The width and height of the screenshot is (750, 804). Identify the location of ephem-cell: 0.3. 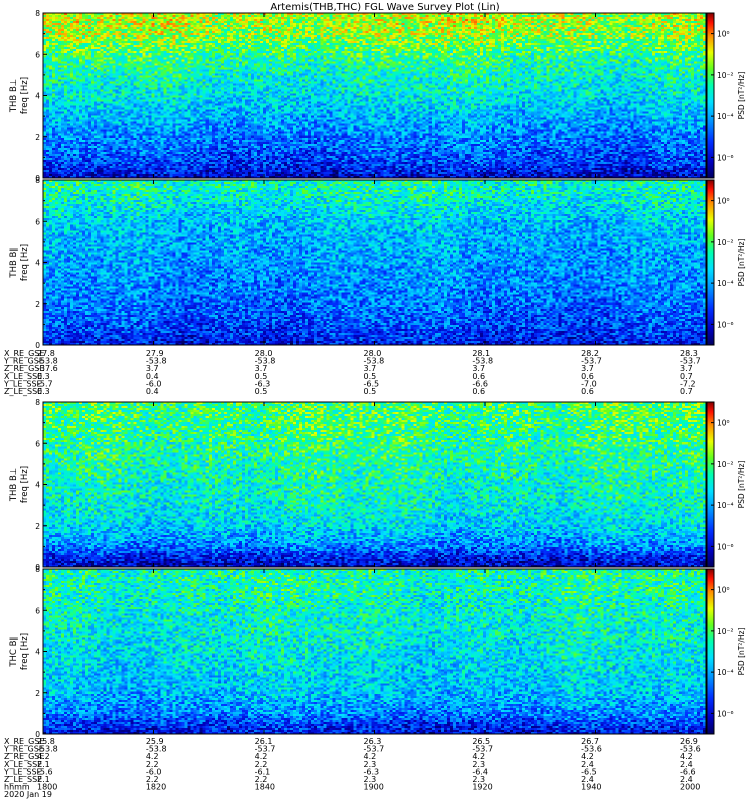
(43, 391).